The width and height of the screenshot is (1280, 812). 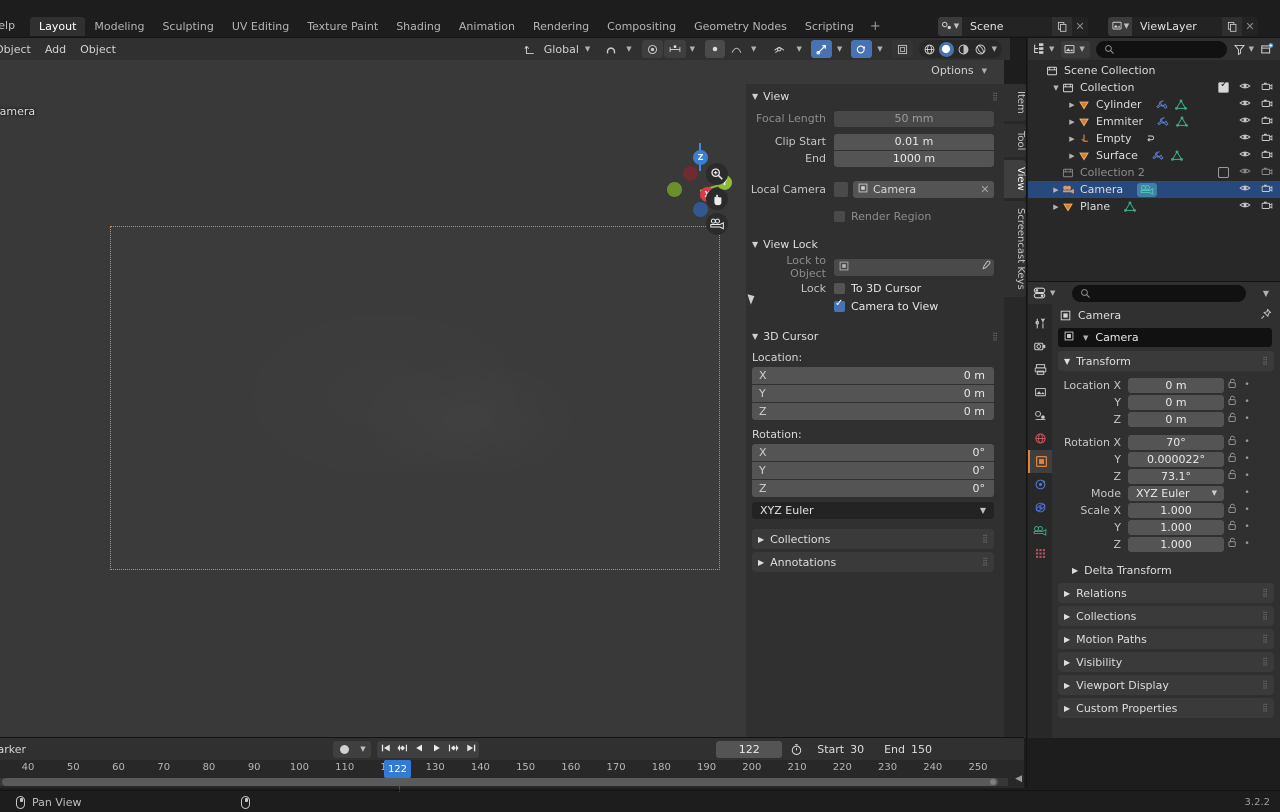 I want to click on menu-object-mode: Object, so click(x=19, y=49).